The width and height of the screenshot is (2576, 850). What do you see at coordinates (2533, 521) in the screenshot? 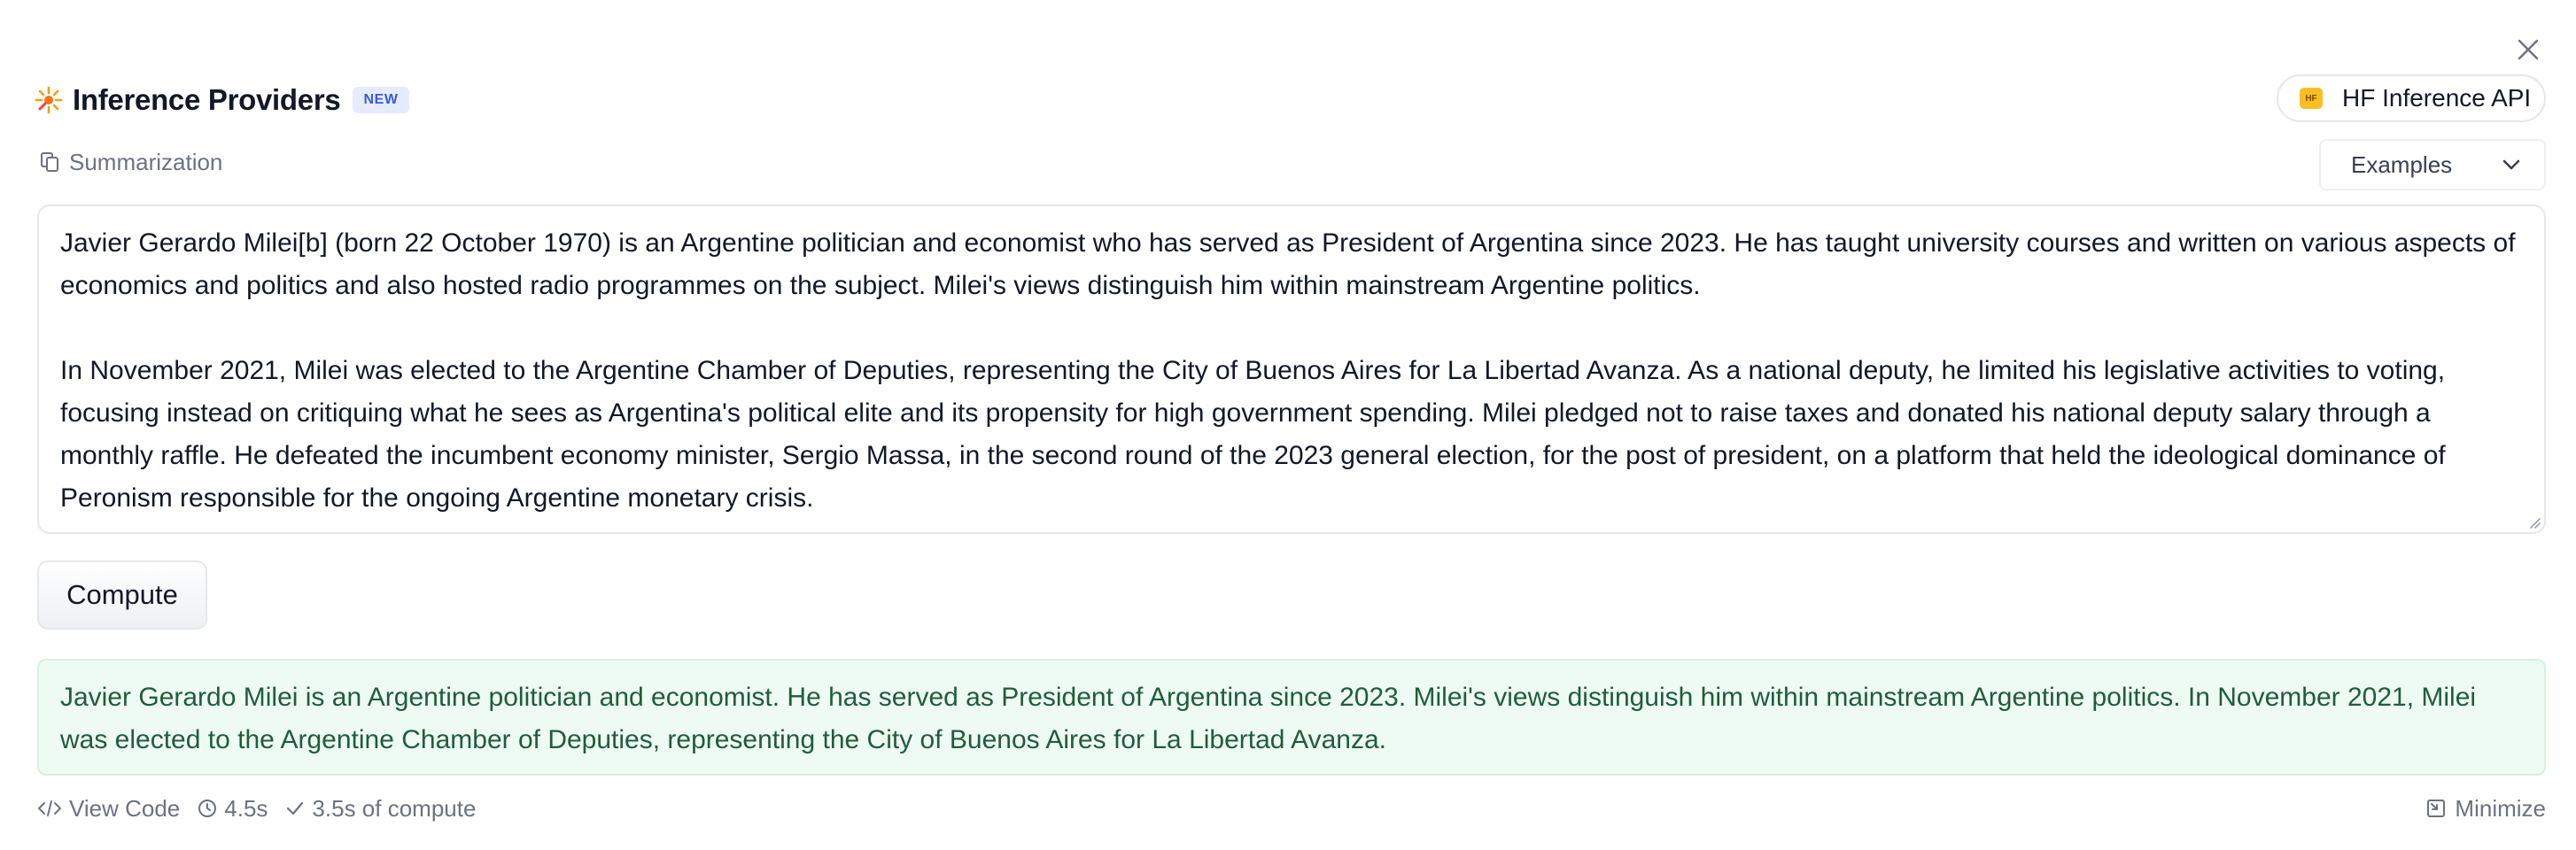
I see `resize-handle-icon` at bounding box center [2533, 521].